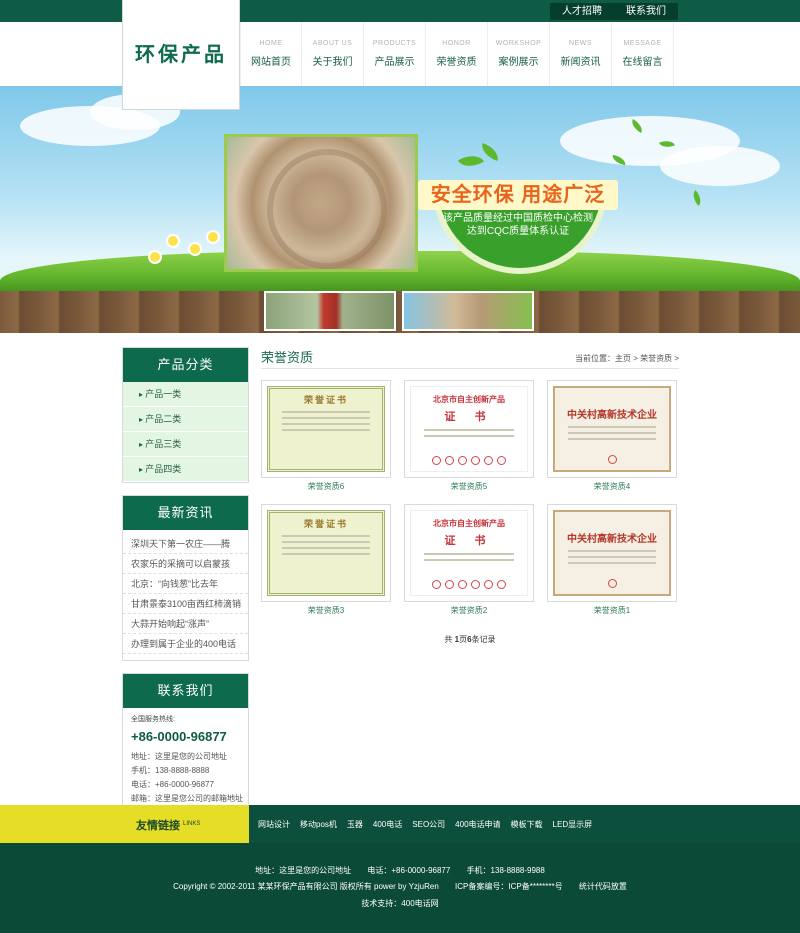 The height and width of the screenshot is (933, 800). What do you see at coordinates (271, 62) in the screenshot?
I see `nav-cn-label: 网站首页` at bounding box center [271, 62].